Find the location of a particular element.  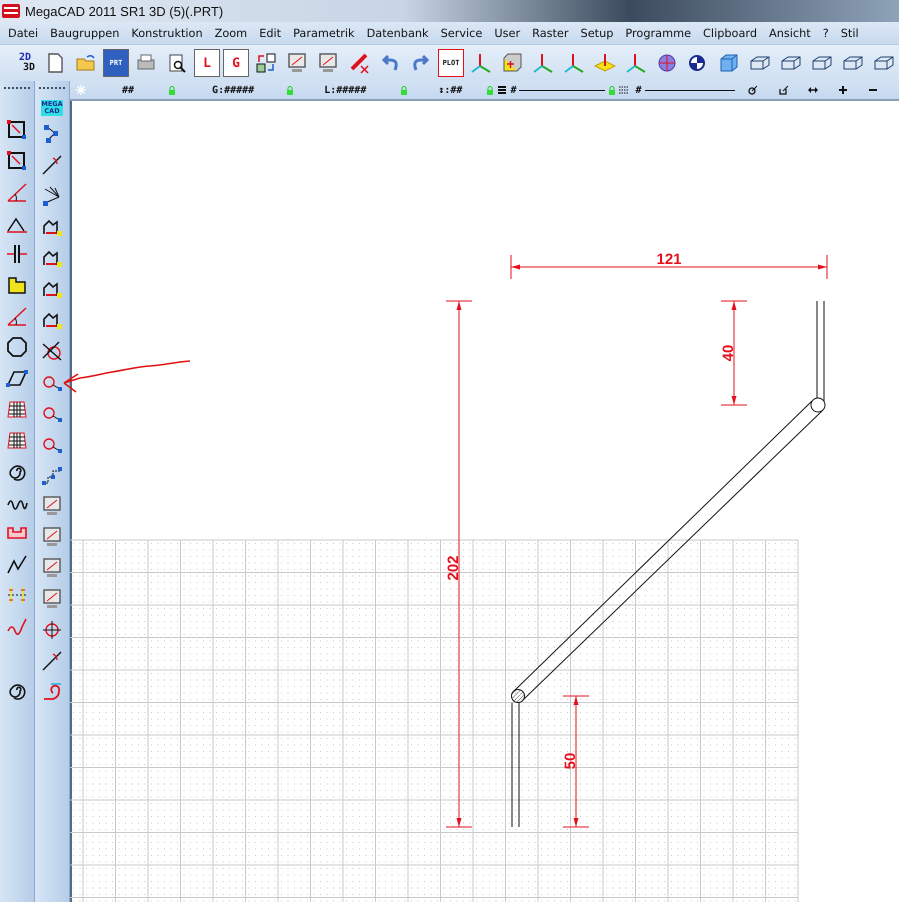

dimension-value: 40 is located at coordinates (728, 353).